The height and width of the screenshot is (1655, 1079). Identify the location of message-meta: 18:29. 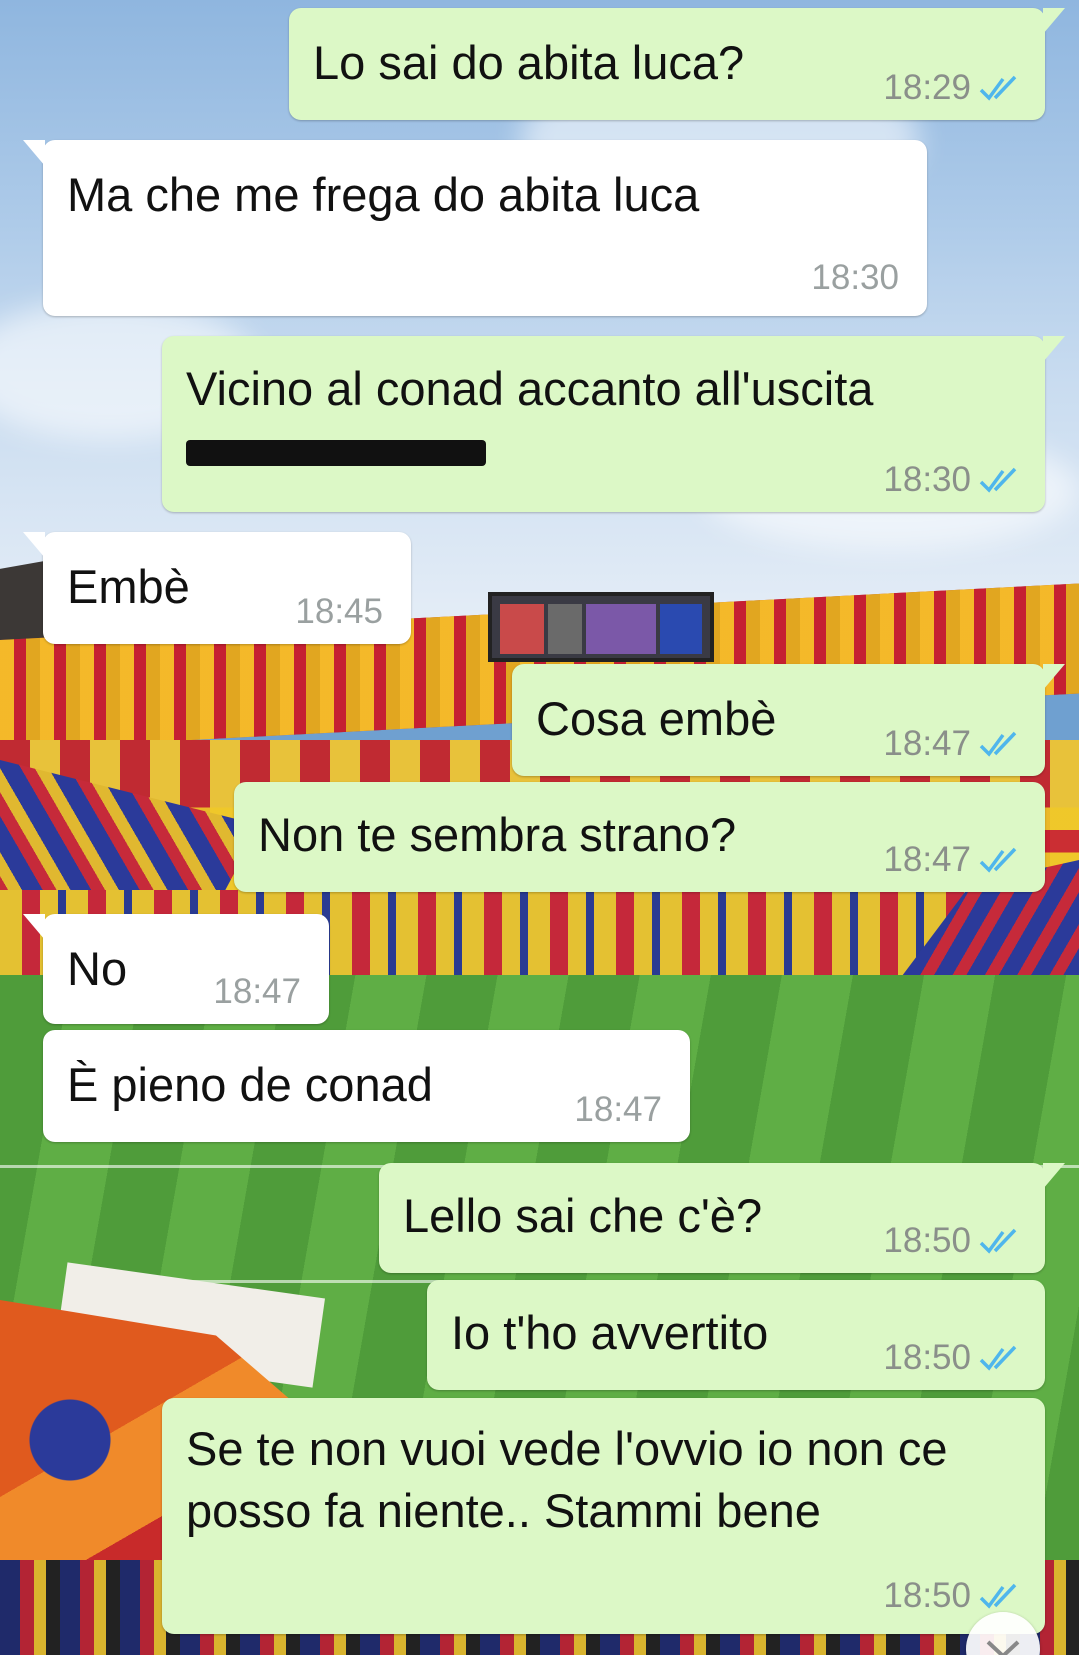
(953, 88).